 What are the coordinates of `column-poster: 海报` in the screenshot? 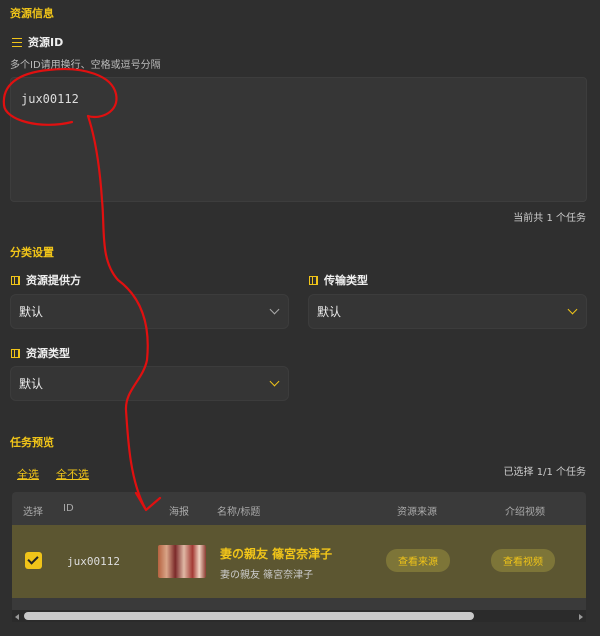 It's located at (179, 512).